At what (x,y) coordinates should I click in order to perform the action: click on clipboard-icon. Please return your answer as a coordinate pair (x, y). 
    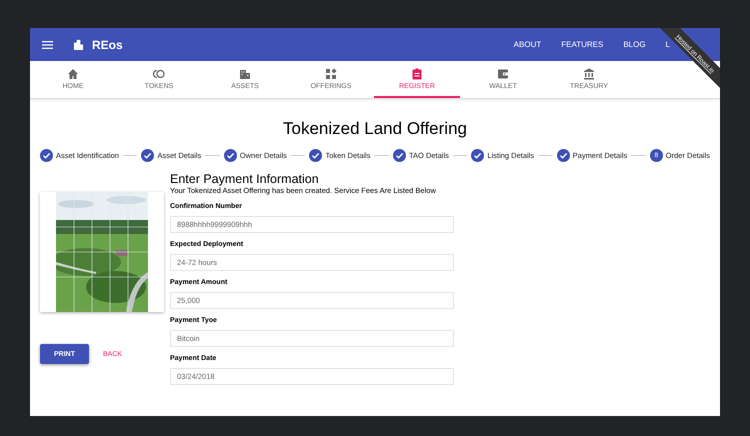
    Looking at the image, I should click on (417, 74).